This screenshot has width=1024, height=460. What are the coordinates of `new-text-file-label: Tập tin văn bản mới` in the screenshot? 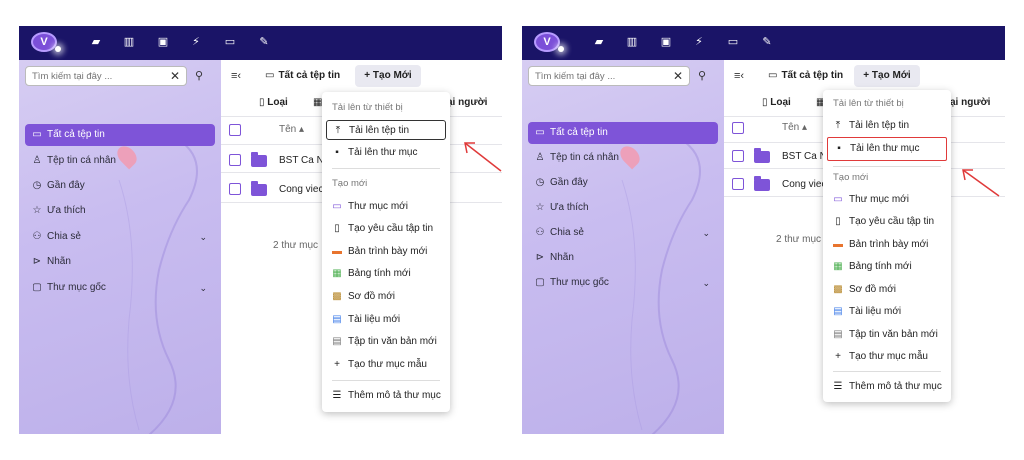 It's located at (392, 341).